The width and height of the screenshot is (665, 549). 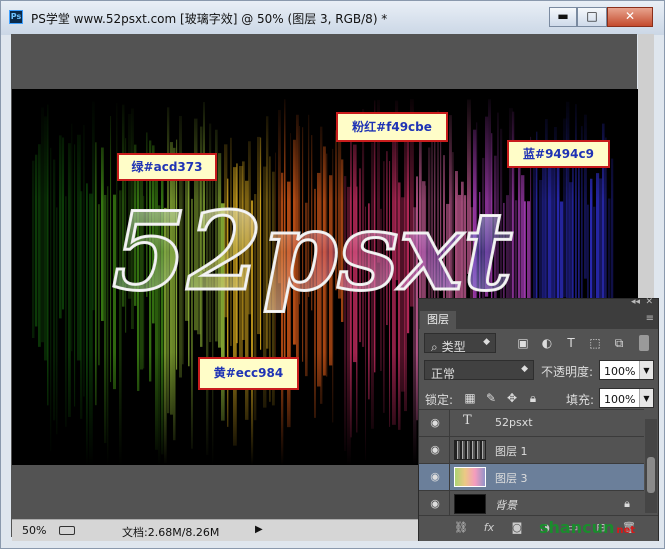 What do you see at coordinates (635, 302) in the screenshot?
I see `collapse-panel-icon: ◂◂` at bounding box center [635, 302].